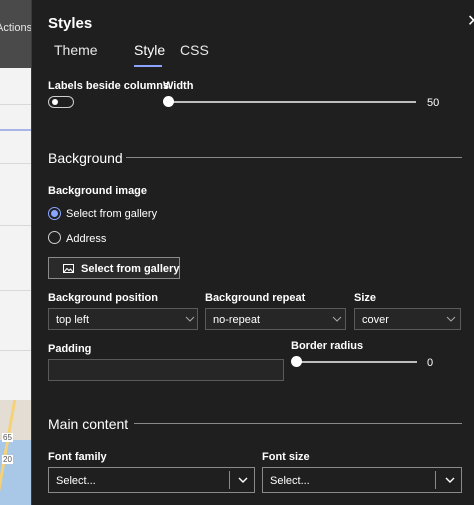 The height and width of the screenshot is (505, 474). Describe the element at coordinates (73, 320) in the screenshot. I see `background-position-value: top left` at that location.